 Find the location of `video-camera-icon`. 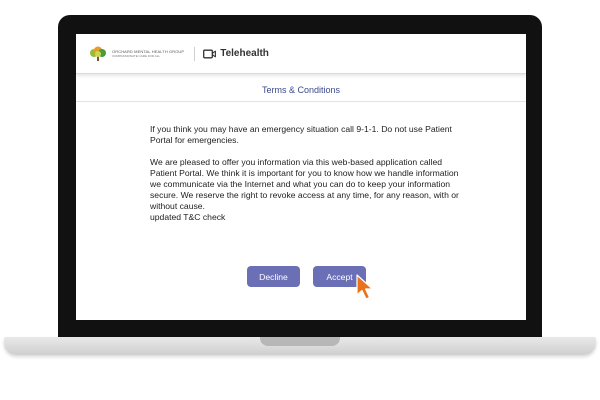

video-camera-icon is located at coordinates (210, 53).